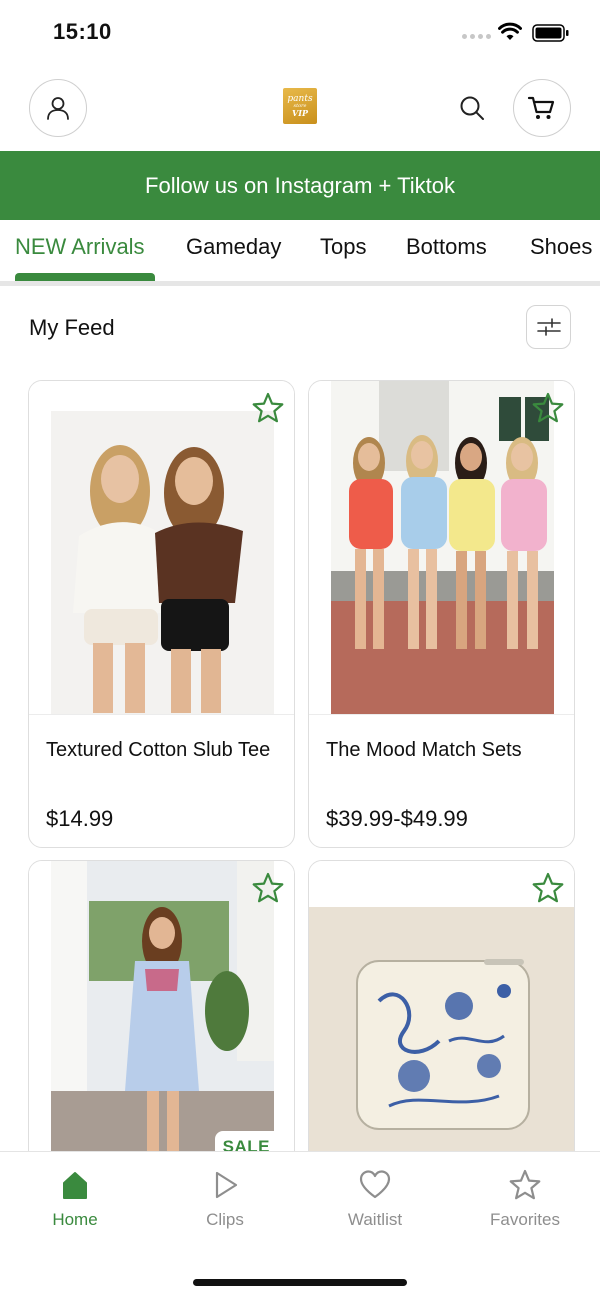 Image resolution: width=600 pixels, height=1299 pixels. What do you see at coordinates (80, 818) in the screenshot?
I see `product-price: $14.99` at bounding box center [80, 818].